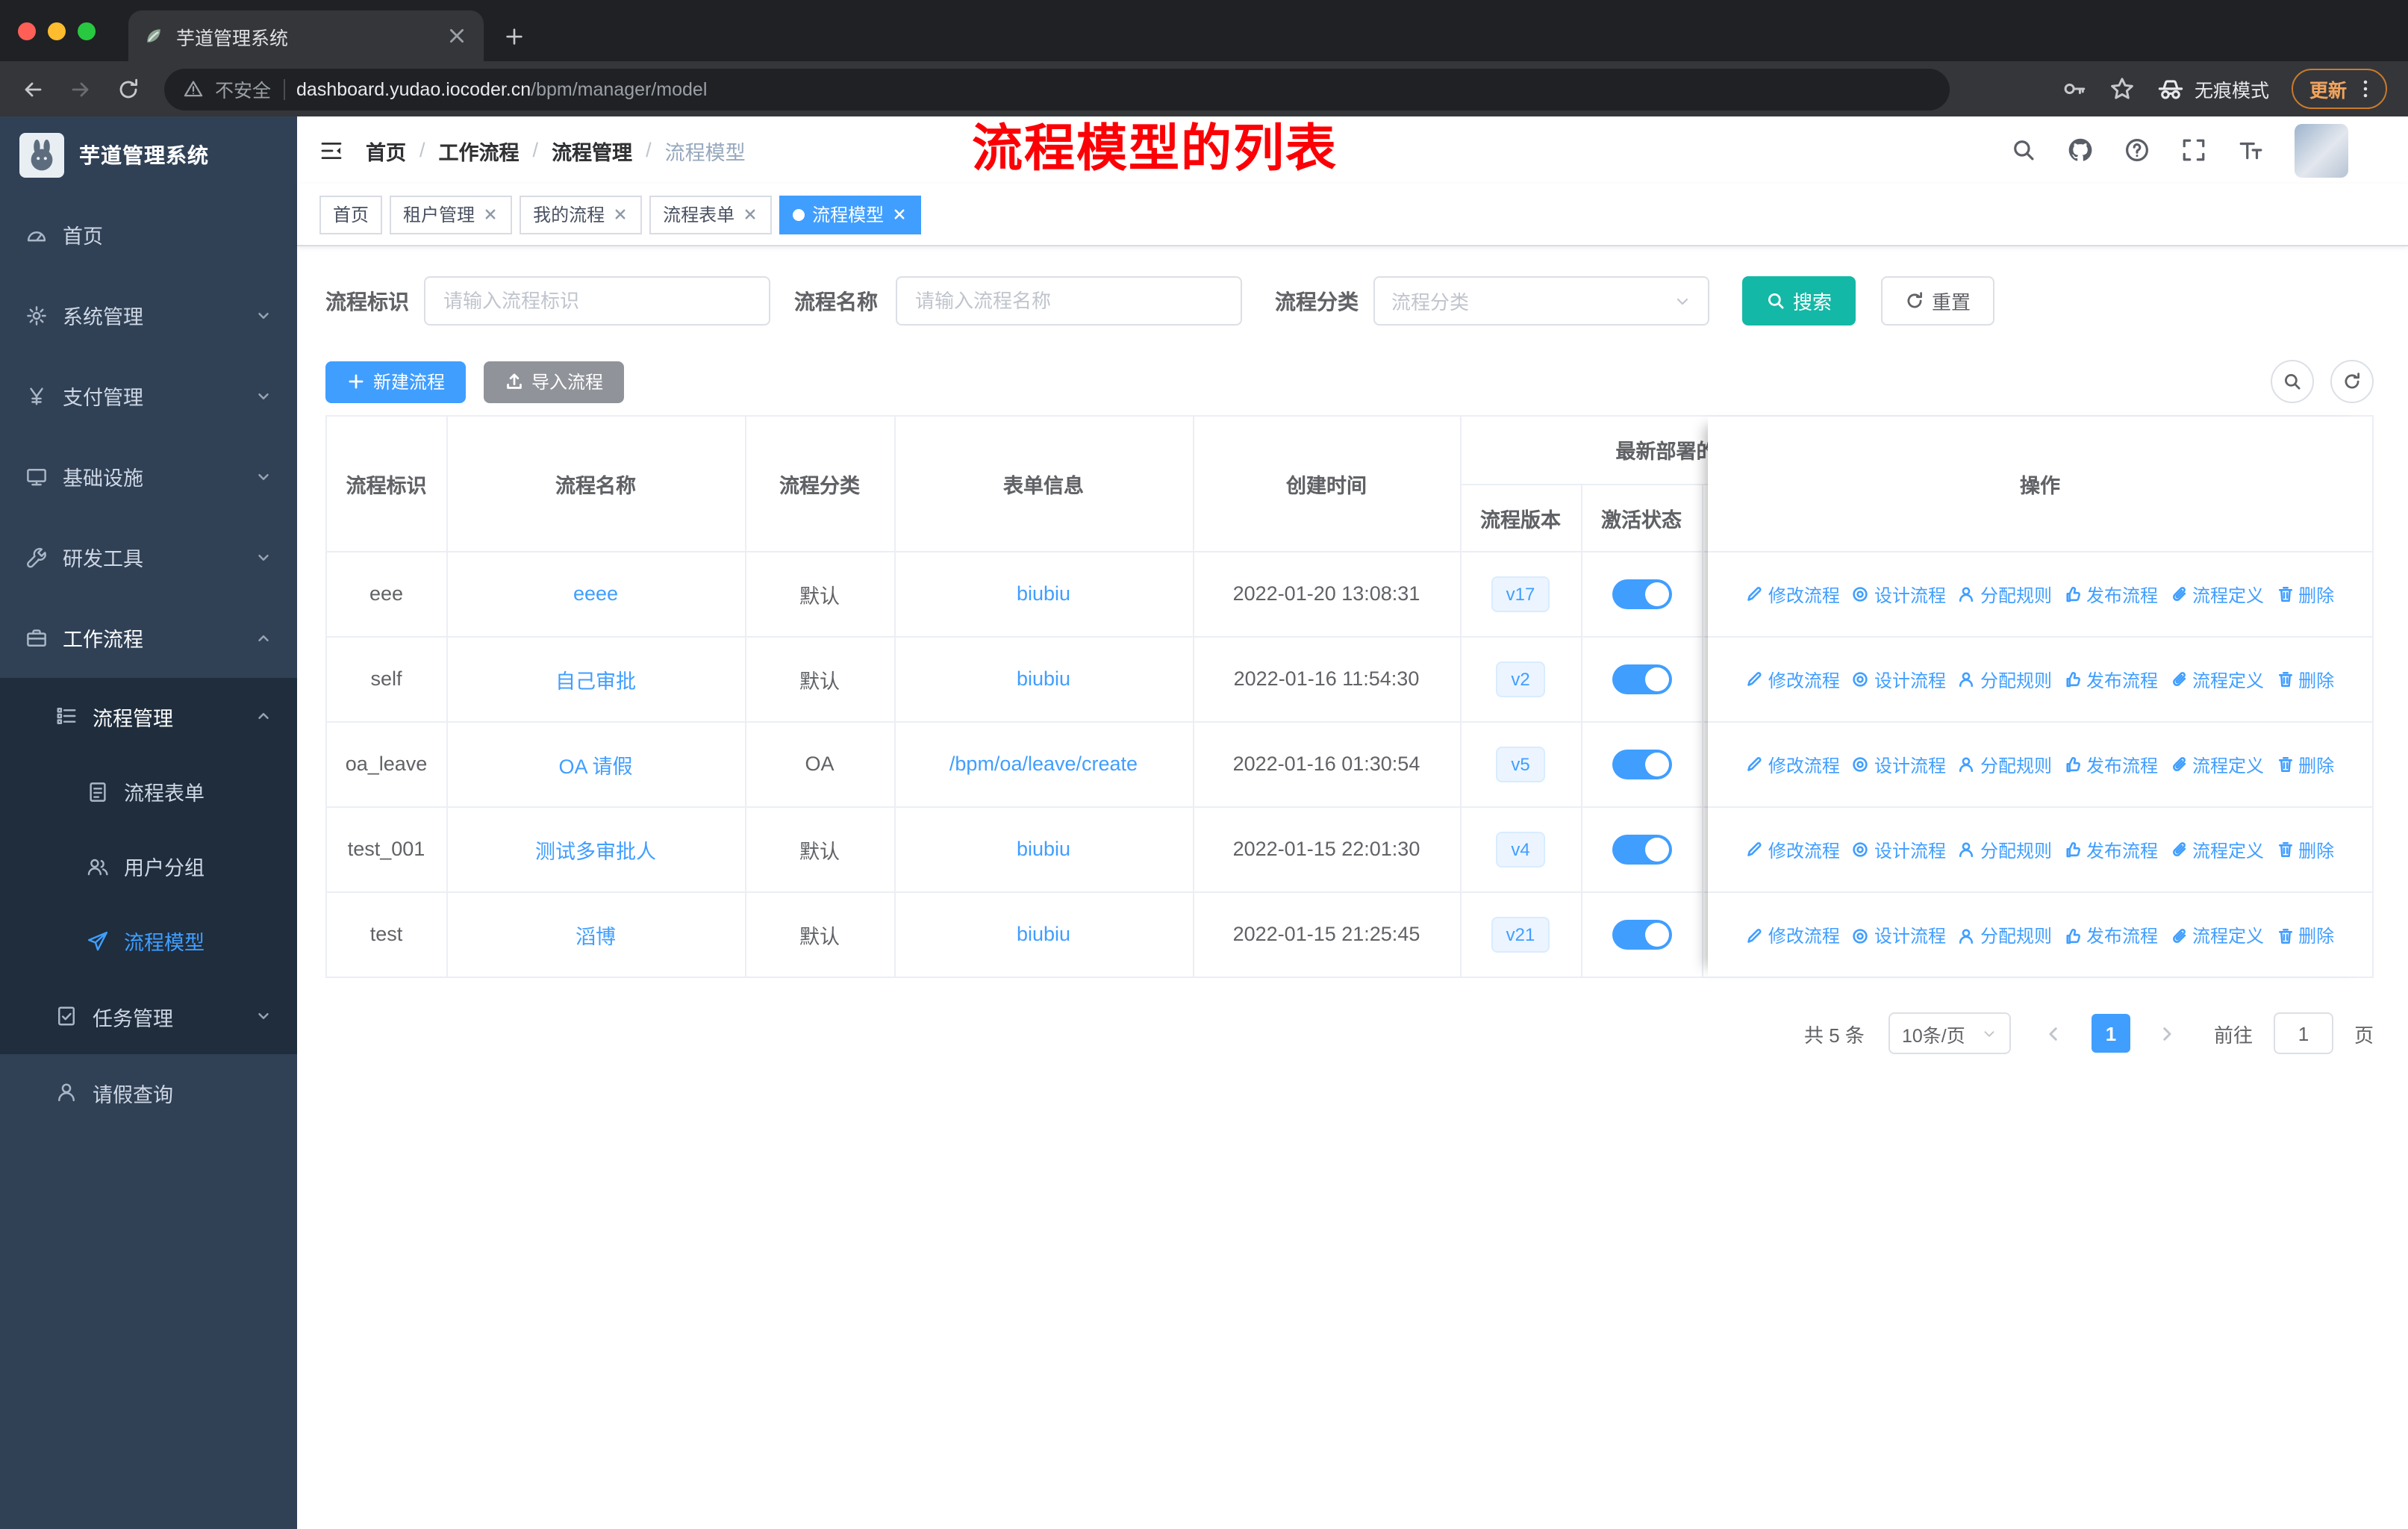 The height and width of the screenshot is (1529, 2408). I want to click on github-icon, so click(2080, 150).